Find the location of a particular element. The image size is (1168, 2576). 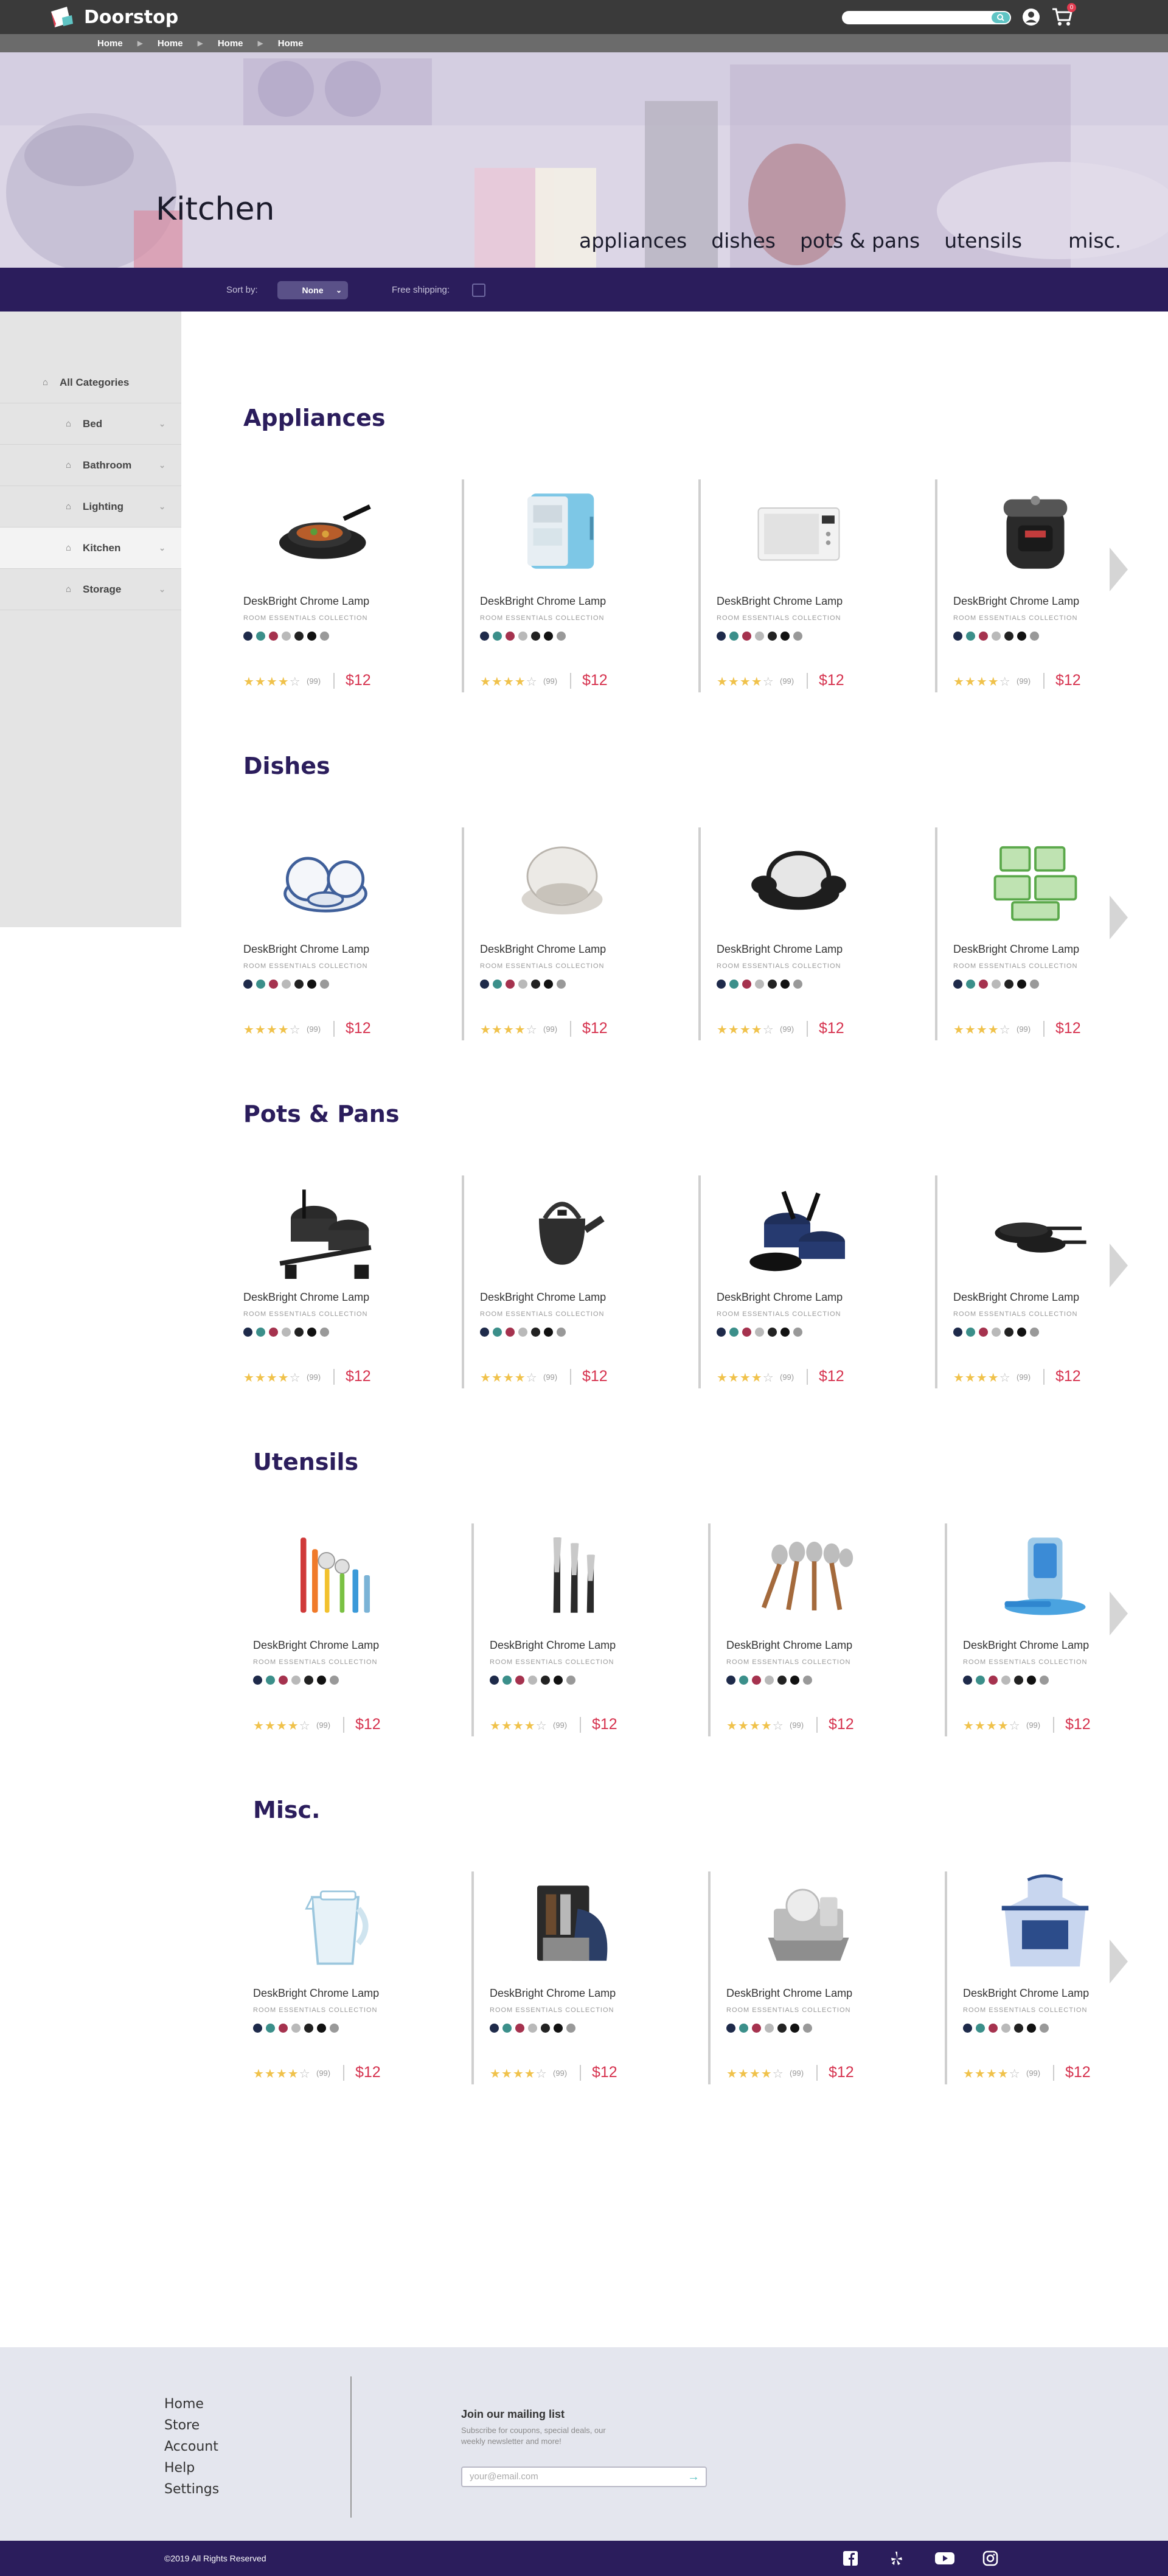

yelp-icon is located at coordinates (896, 2558).